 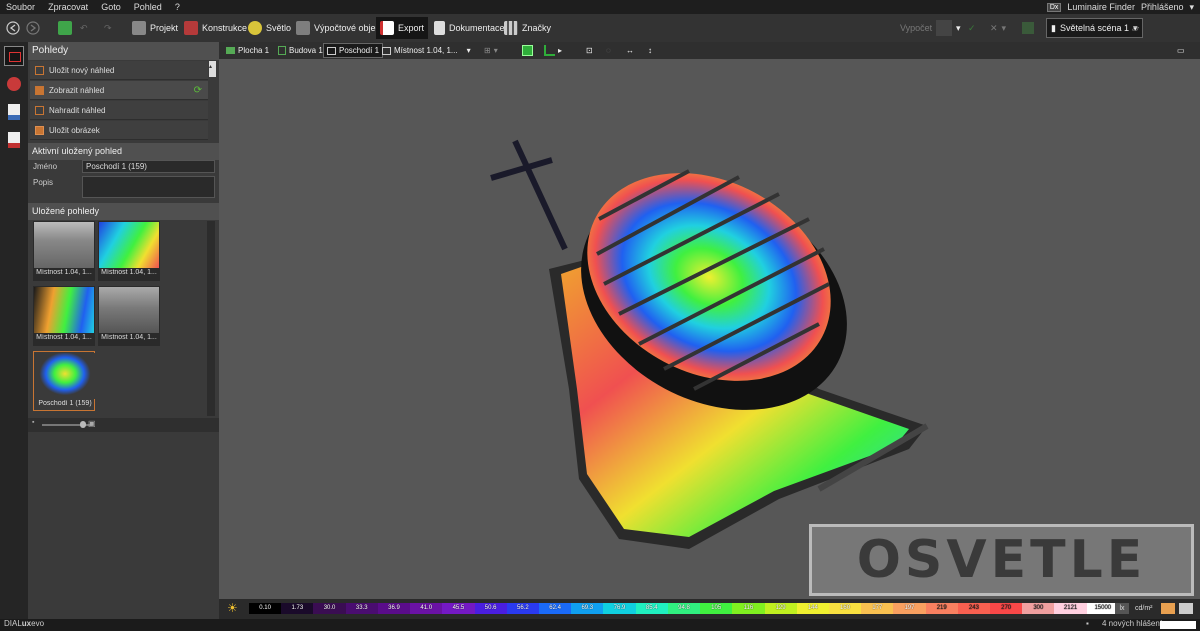 What do you see at coordinates (119, 110) in the screenshot?
I see `replace-view-item: Nahradit náhled` at bounding box center [119, 110].